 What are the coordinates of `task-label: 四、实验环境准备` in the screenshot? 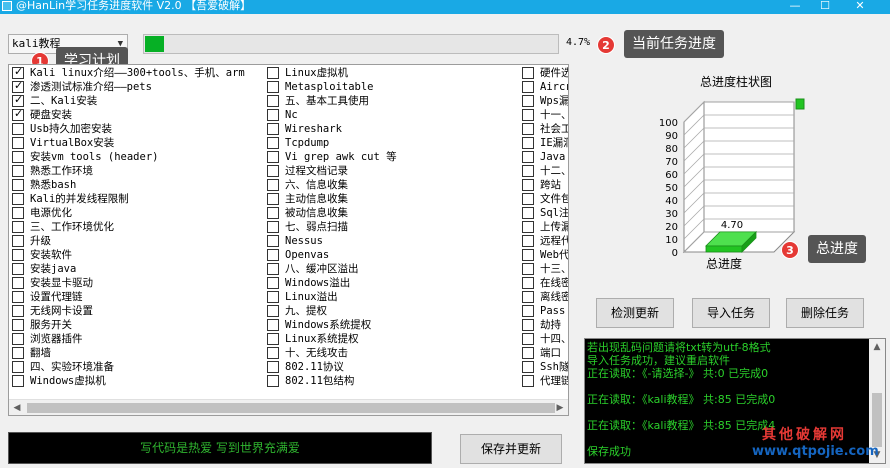 It's located at (72, 367).